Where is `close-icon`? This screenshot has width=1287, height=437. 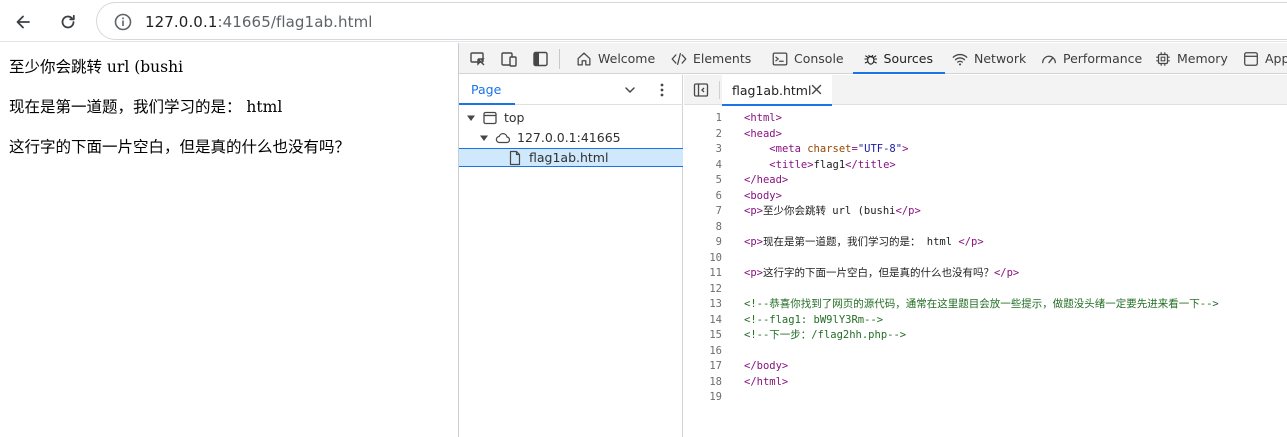 close-icon is located at coordinates (816, 89).